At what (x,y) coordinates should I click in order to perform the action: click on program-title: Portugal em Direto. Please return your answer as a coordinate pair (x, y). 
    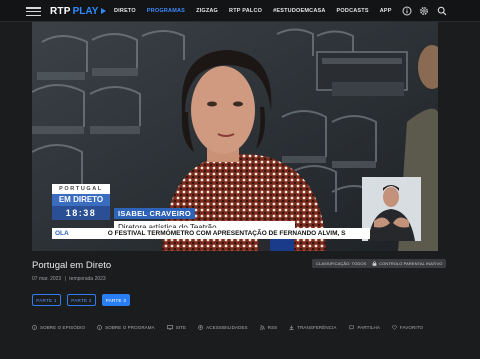
    Looking at the image, I should click on (72, 265).